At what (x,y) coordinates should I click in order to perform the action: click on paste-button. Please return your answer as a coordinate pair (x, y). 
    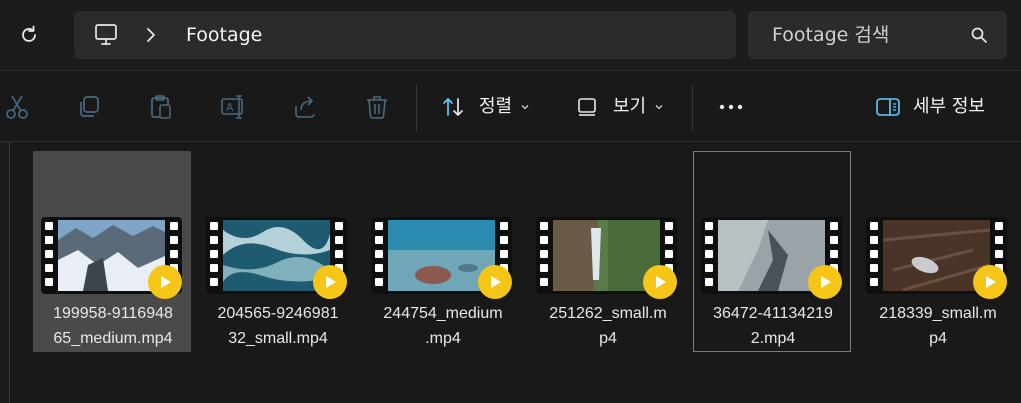
    Looking at the image, I should click on (161, 107).